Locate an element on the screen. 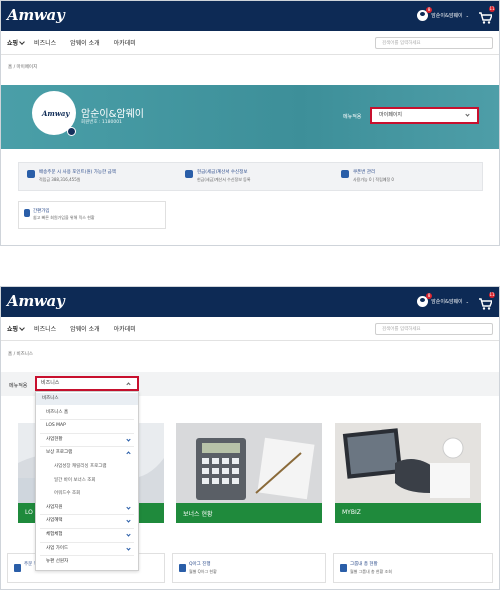  stat-sub: 현금(세금)계산서 수신정보 등록 is located at coordinates (224, 179).